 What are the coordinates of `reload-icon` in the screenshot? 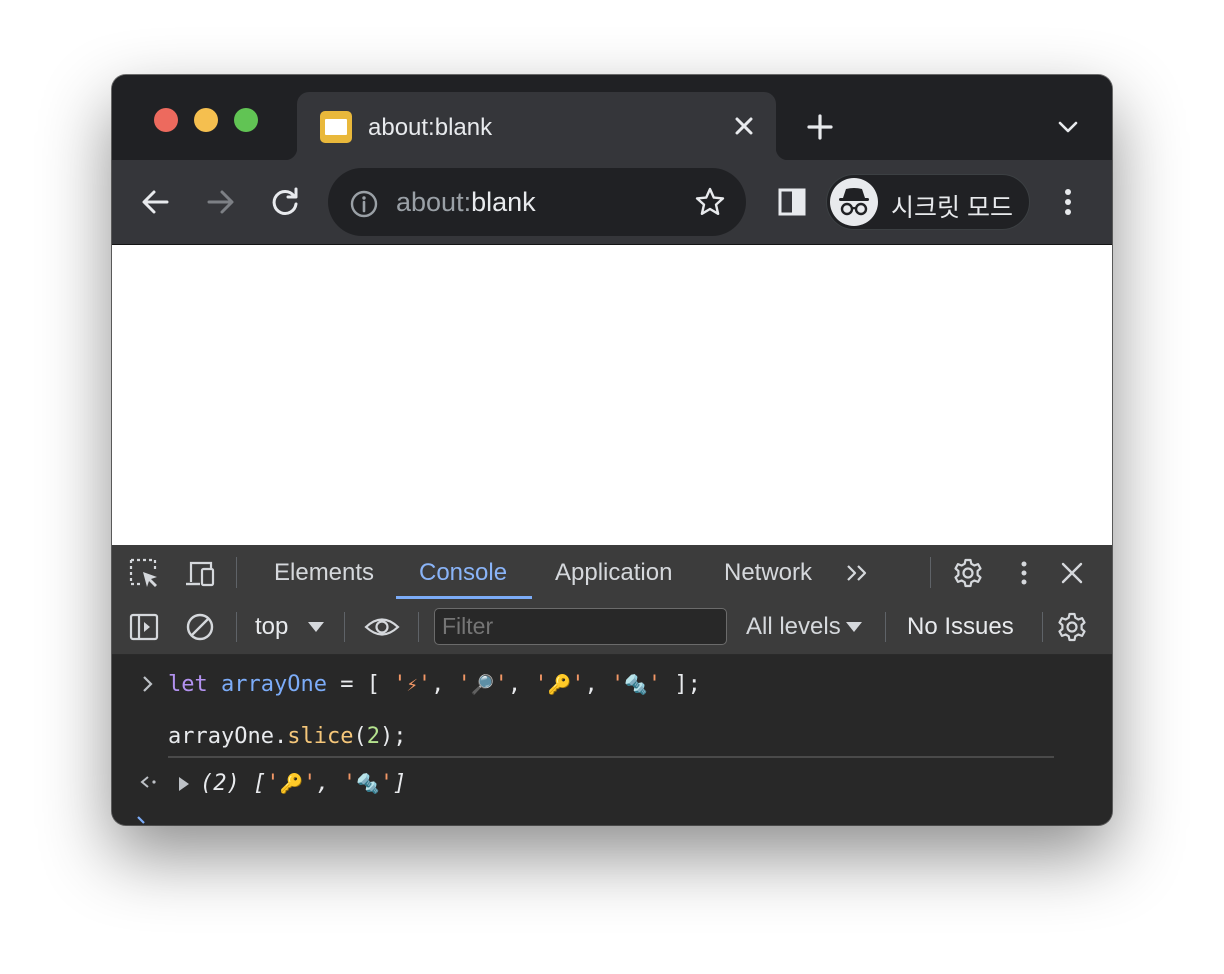 It's located at (285, 202).